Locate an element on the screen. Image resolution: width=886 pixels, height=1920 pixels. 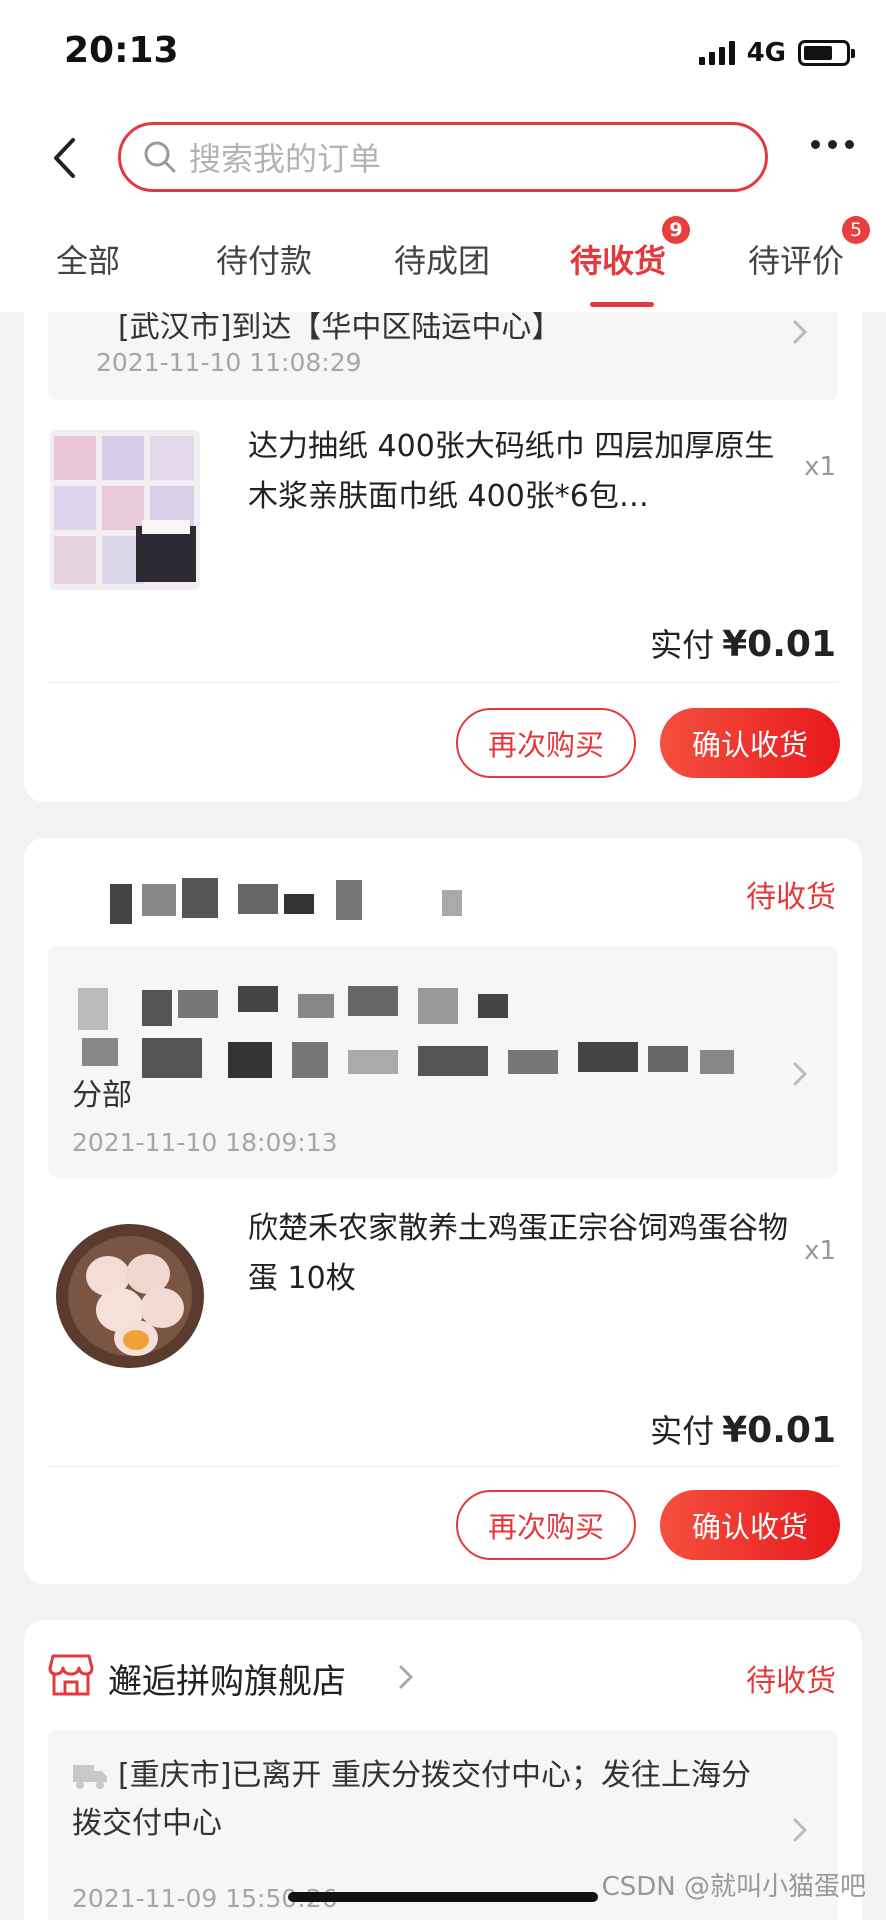
logistics-text-tail: 分部 is located at coordinates (102, 1095).